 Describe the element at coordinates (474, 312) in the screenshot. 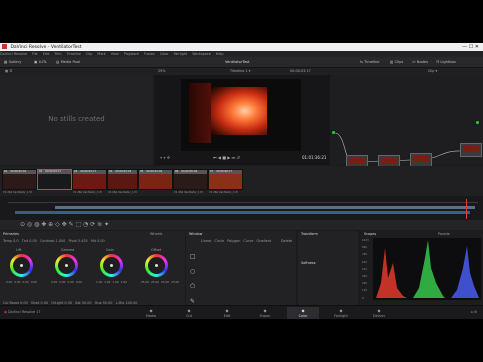

I see `home-icon: ⌂ ⚙` at that location.